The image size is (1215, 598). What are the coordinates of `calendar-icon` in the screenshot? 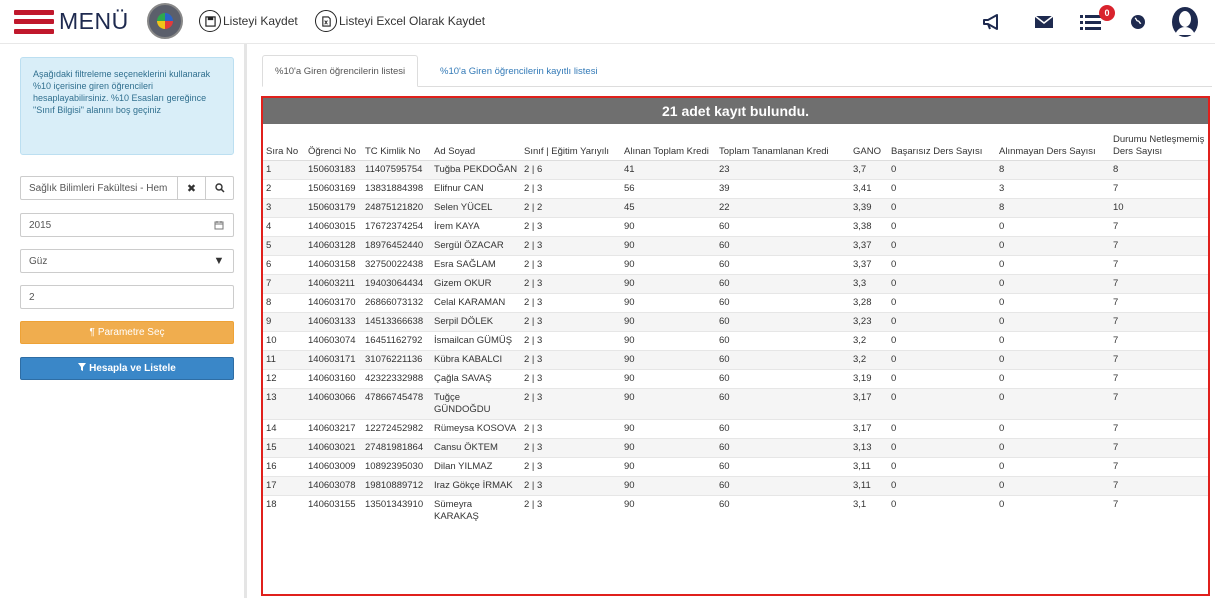 It's located at (219, 225).